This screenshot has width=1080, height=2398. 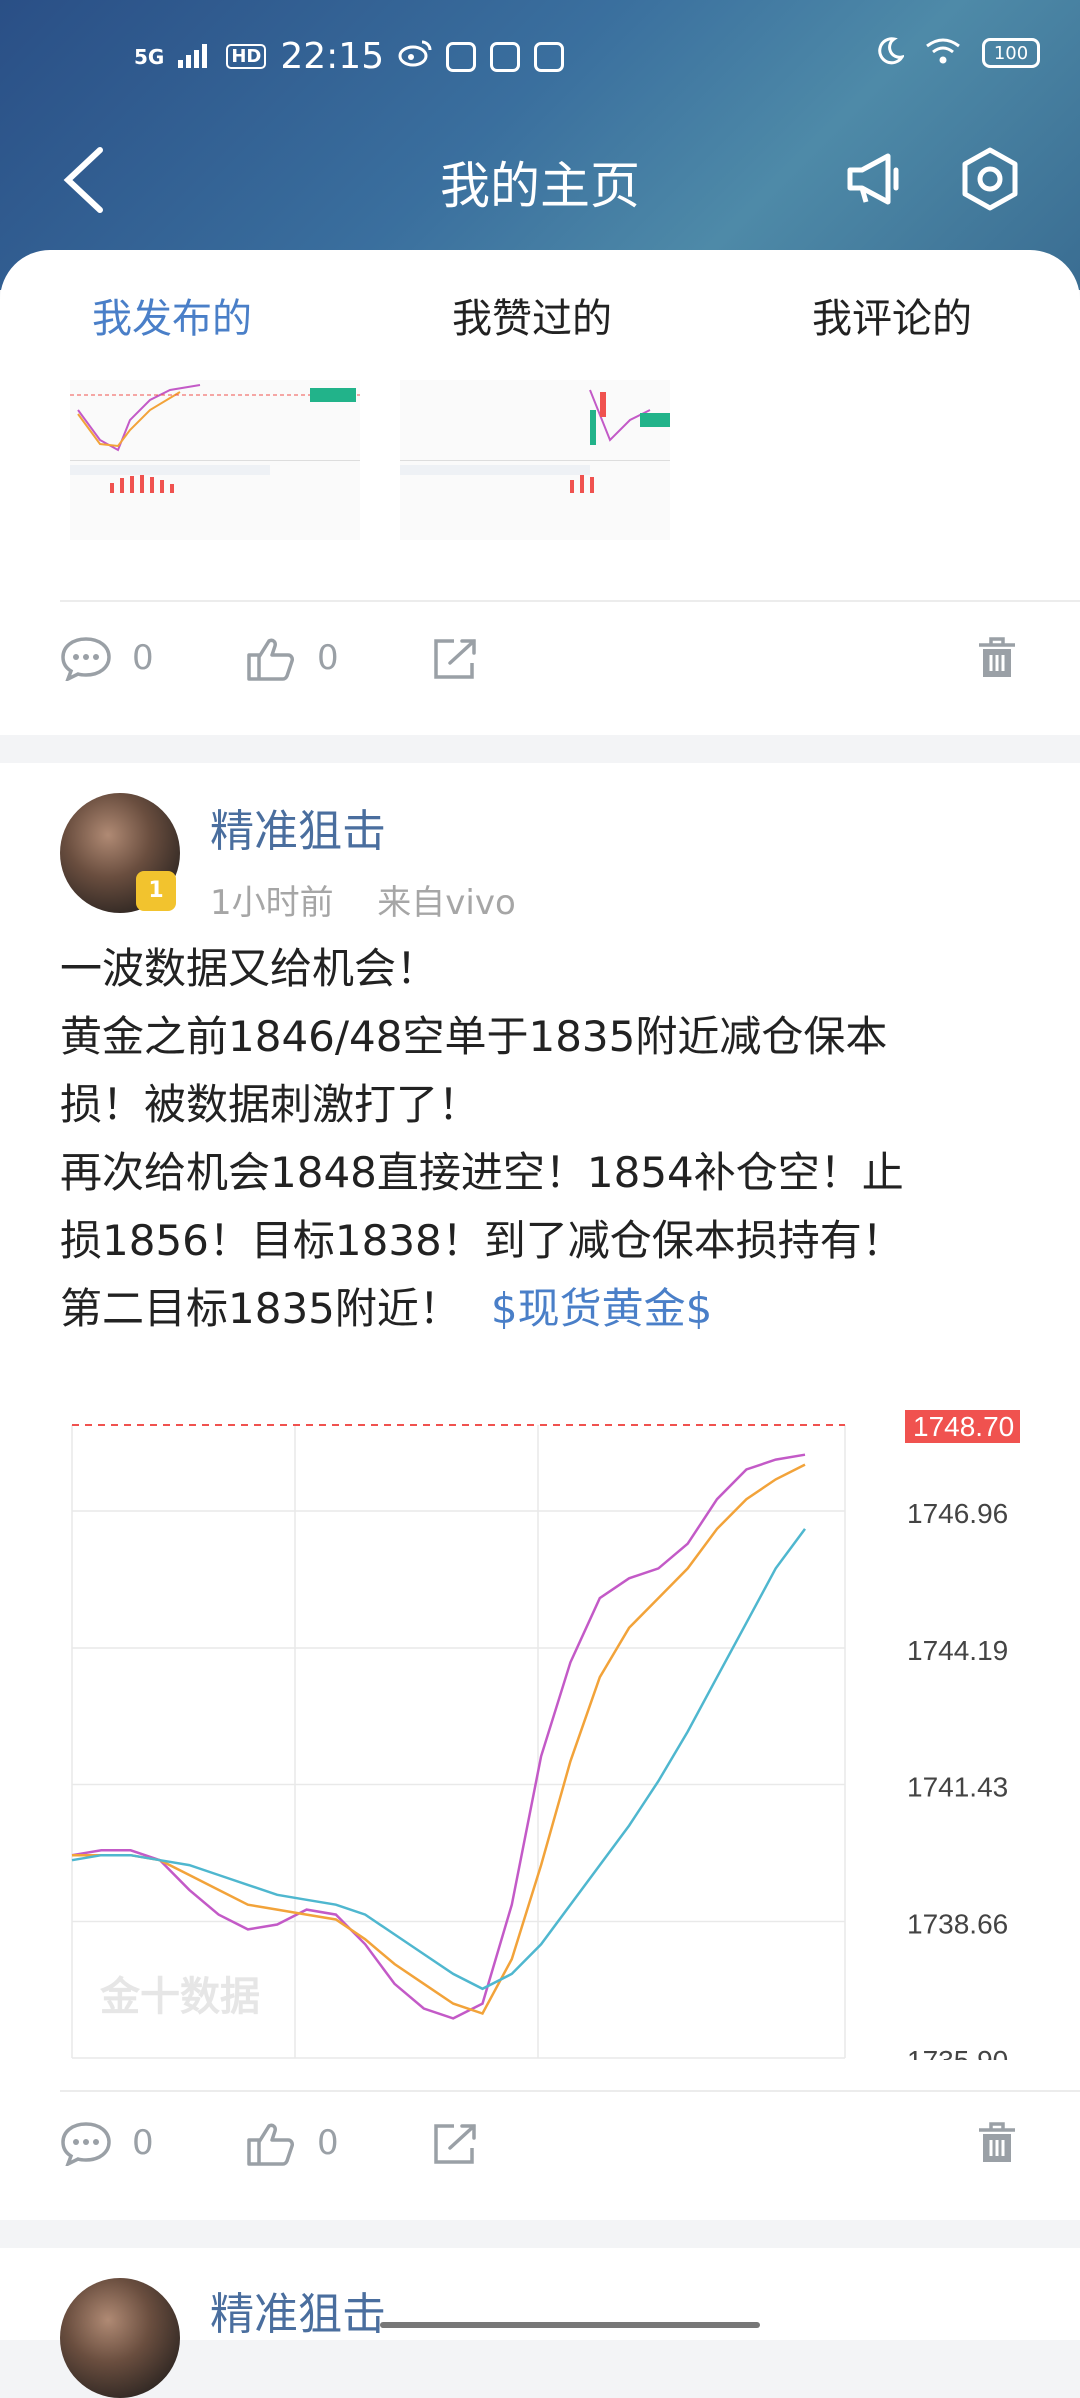 What do you see at coordinates (601, 1308) in the screenshot?
I see `topic-tag: $现货黄金$` at bounding box center [601, 1308].